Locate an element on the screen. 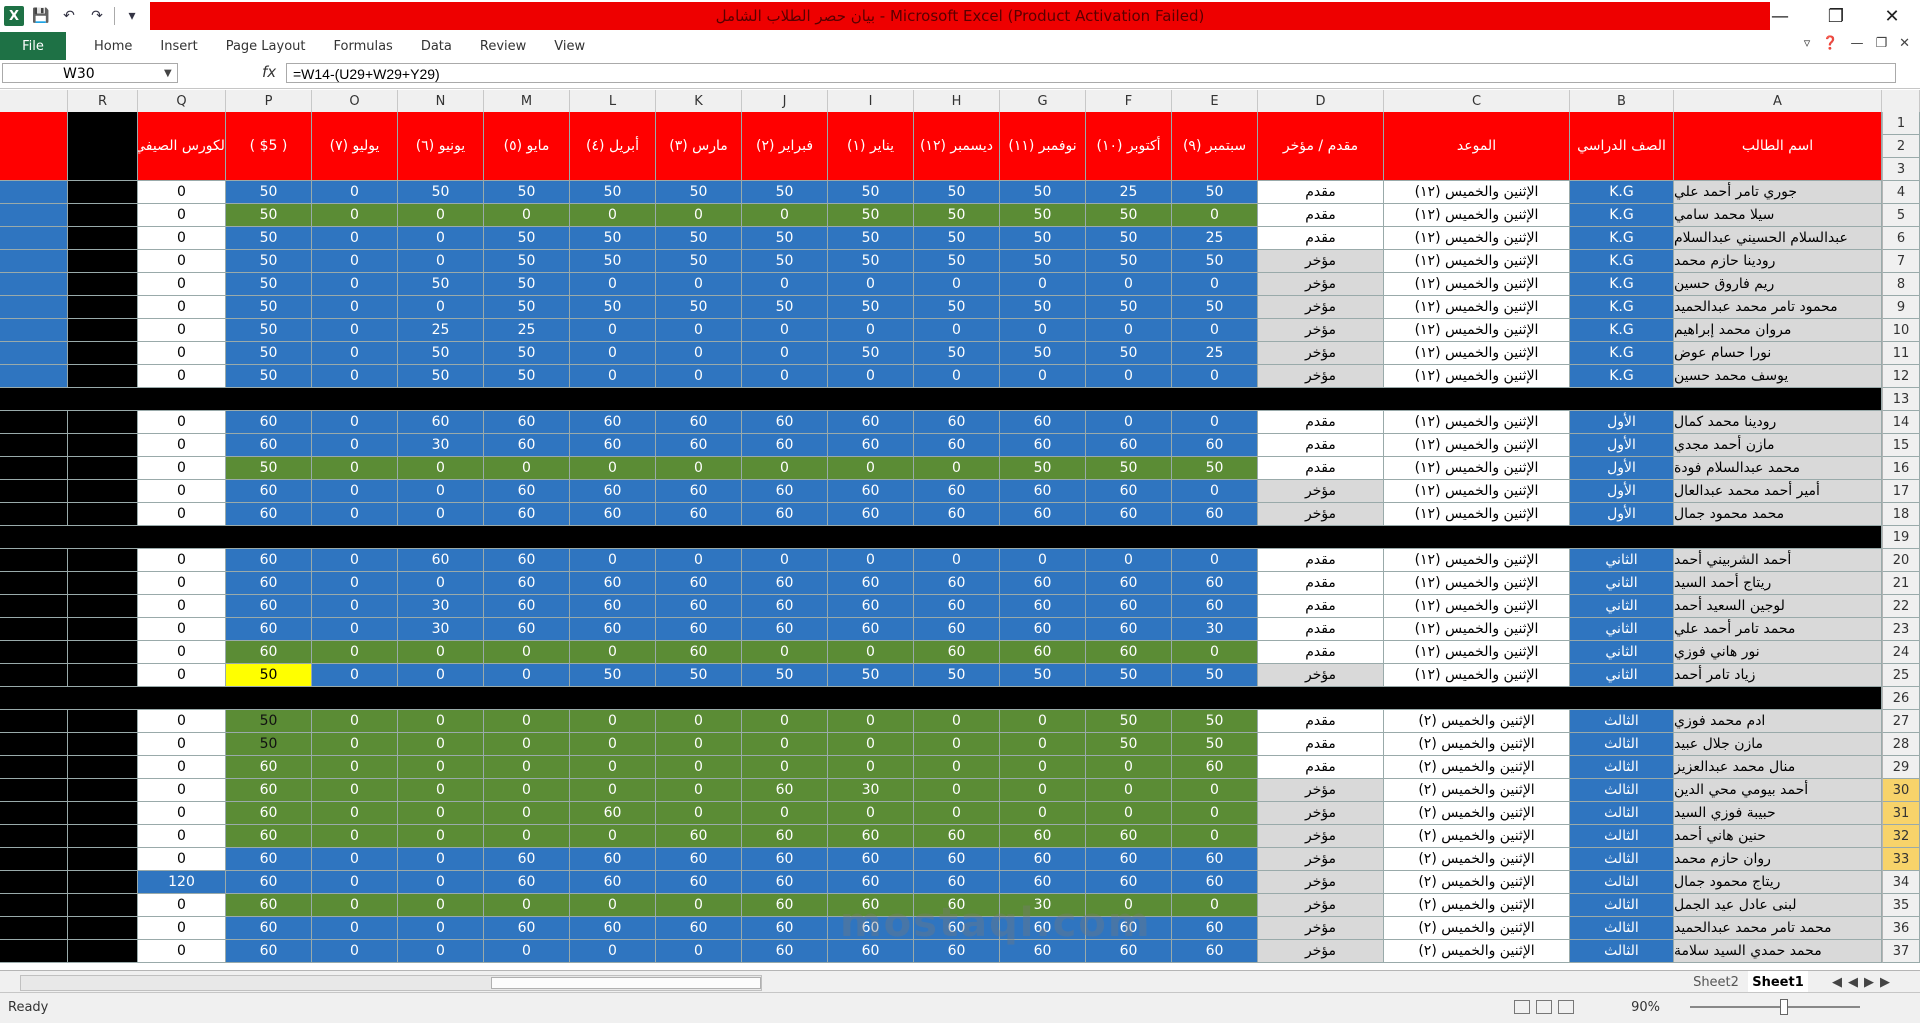  workbook-minimize-icon: — is located at coordinates (1856, 43).